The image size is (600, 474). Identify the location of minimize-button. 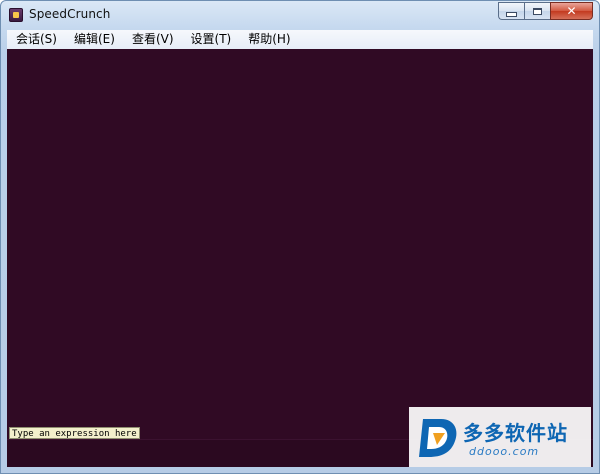
(511, 11).